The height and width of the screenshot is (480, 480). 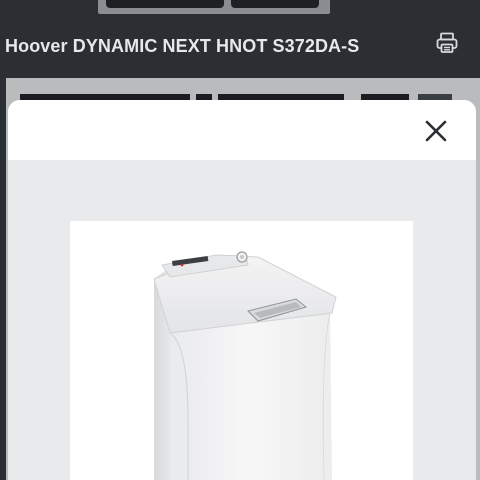 I want to click on page-header: Hoover DYNAMIC NEXT HNOT S372DA-S, so click(x=240, y=46).